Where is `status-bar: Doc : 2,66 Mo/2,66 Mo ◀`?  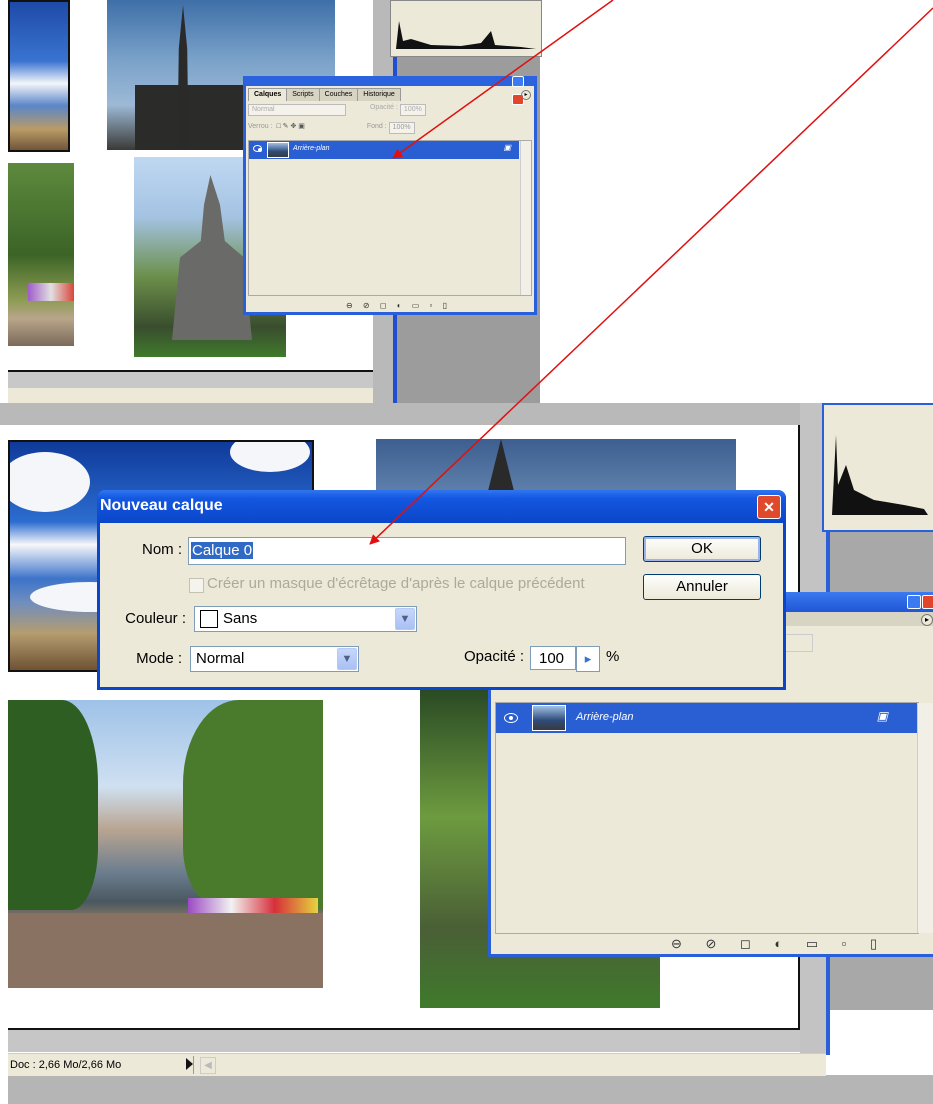
status-bar: Doc : 2,66 Mo/2,66 Mo ◀ is located at coordinates (417, 1064).